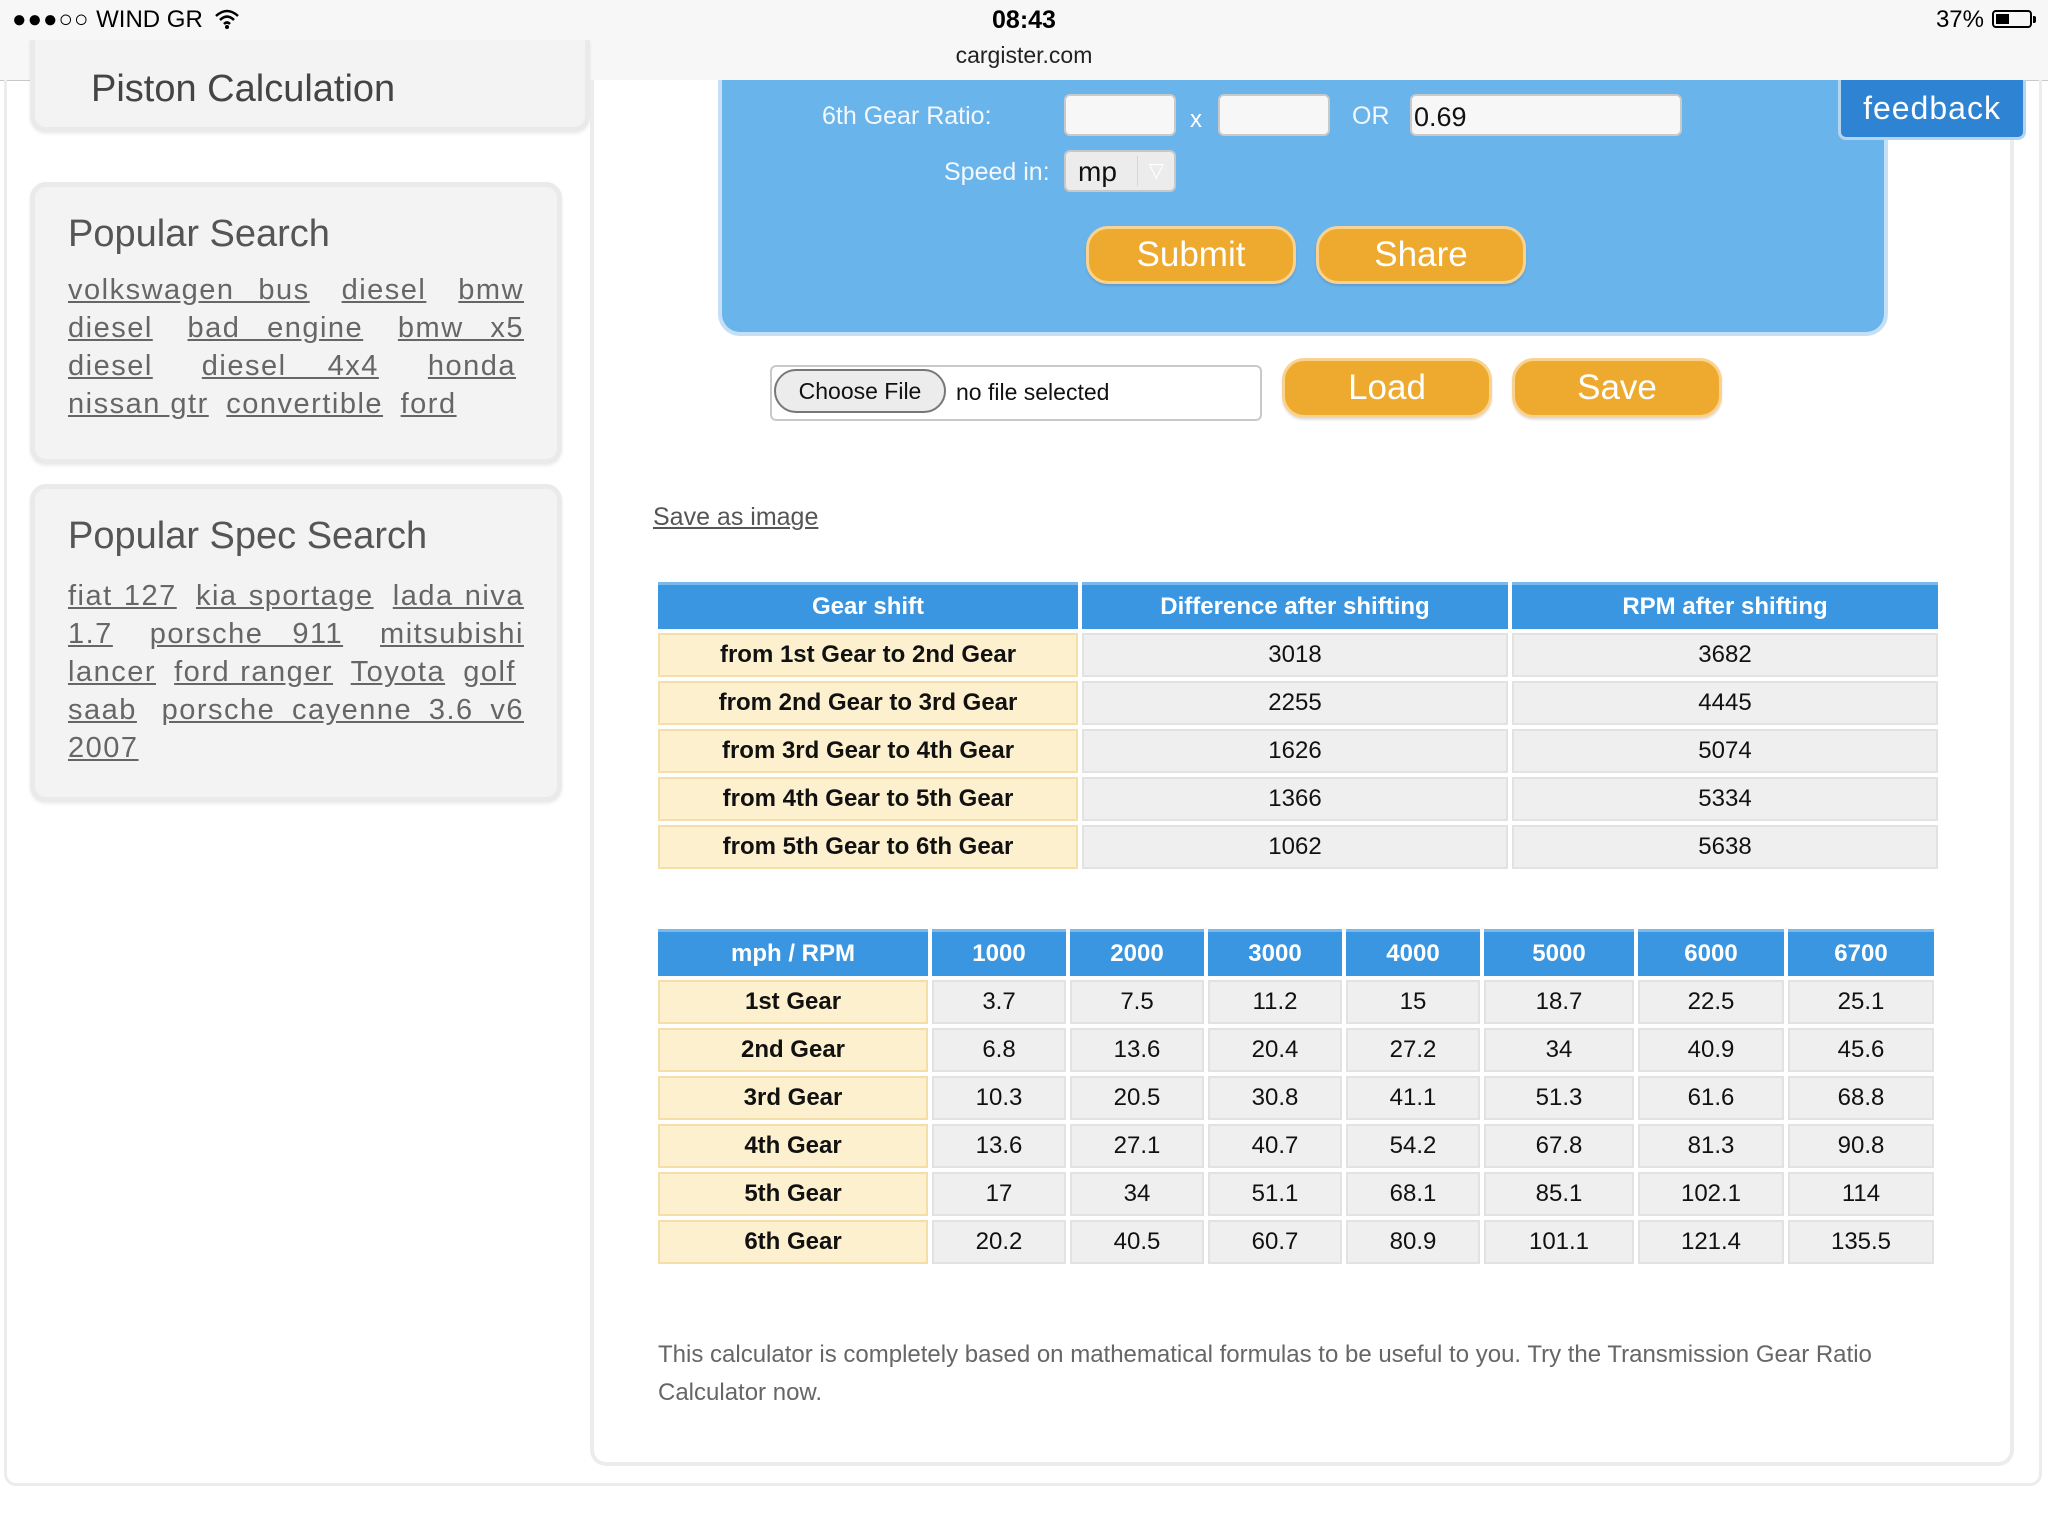 Image resolution: width=2048 pixels, height=1536 pixels. I want to click on spec-search-link: kia sportage, so click(285, 596).